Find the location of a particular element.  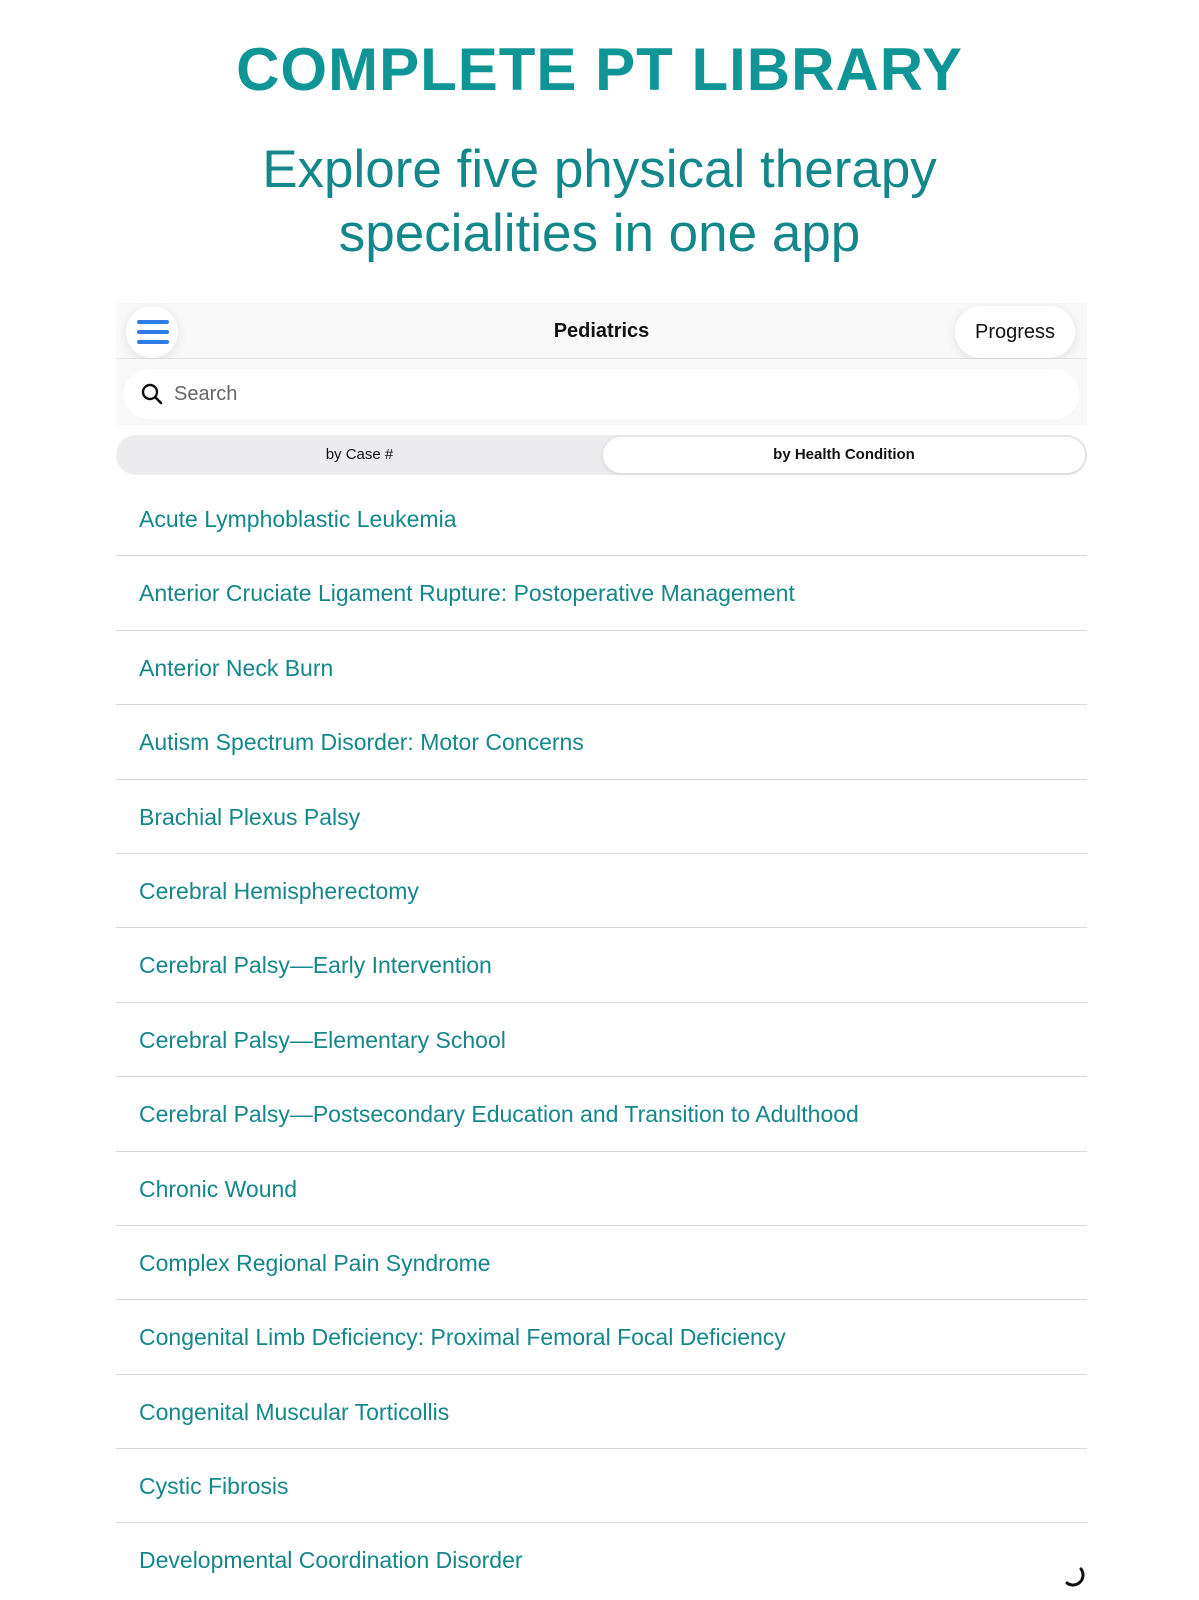

menu-button is located at coordinates (152, 332).